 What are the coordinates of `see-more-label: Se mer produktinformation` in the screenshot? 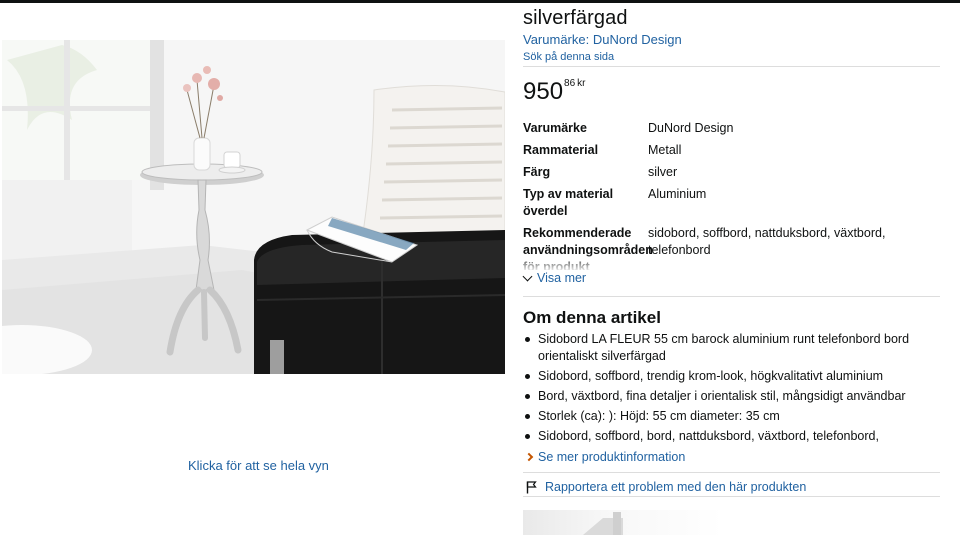 It's located at (612, 457).